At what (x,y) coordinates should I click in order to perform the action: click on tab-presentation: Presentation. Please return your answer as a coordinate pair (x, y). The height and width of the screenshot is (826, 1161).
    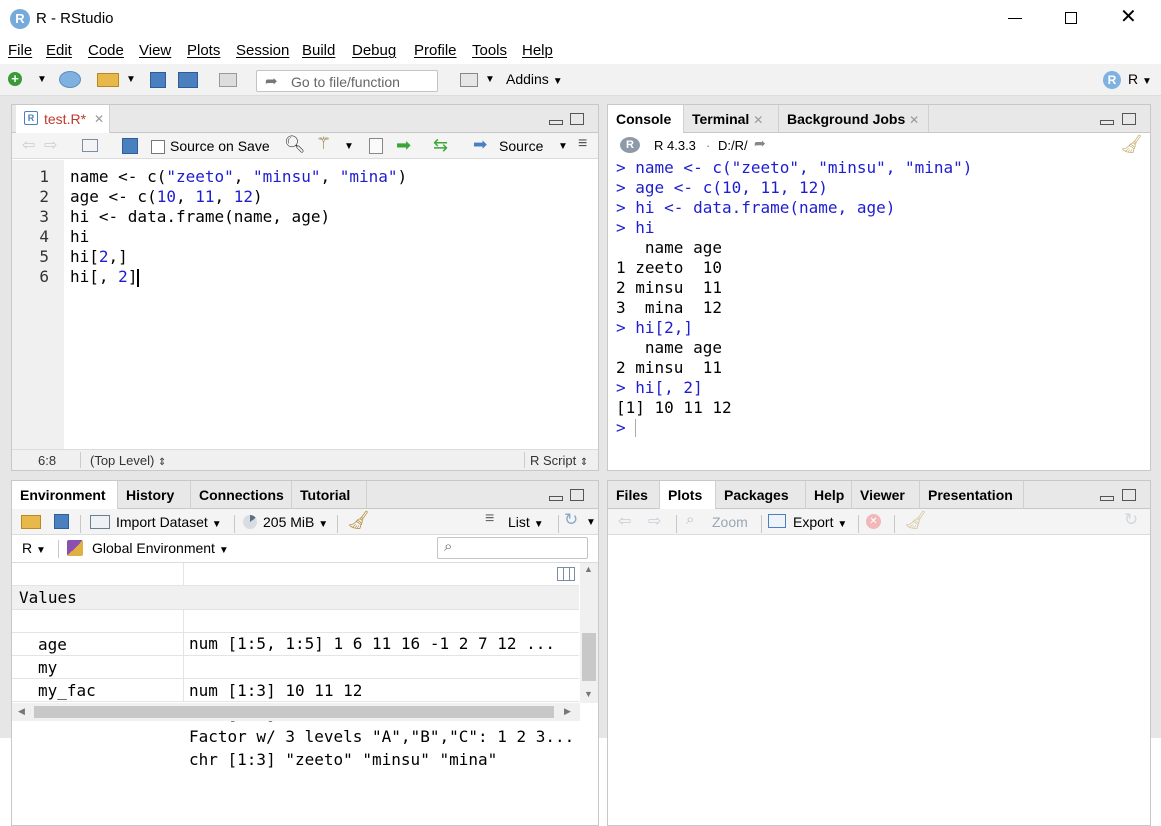
    Looking at the image, I should click on (972, 495).